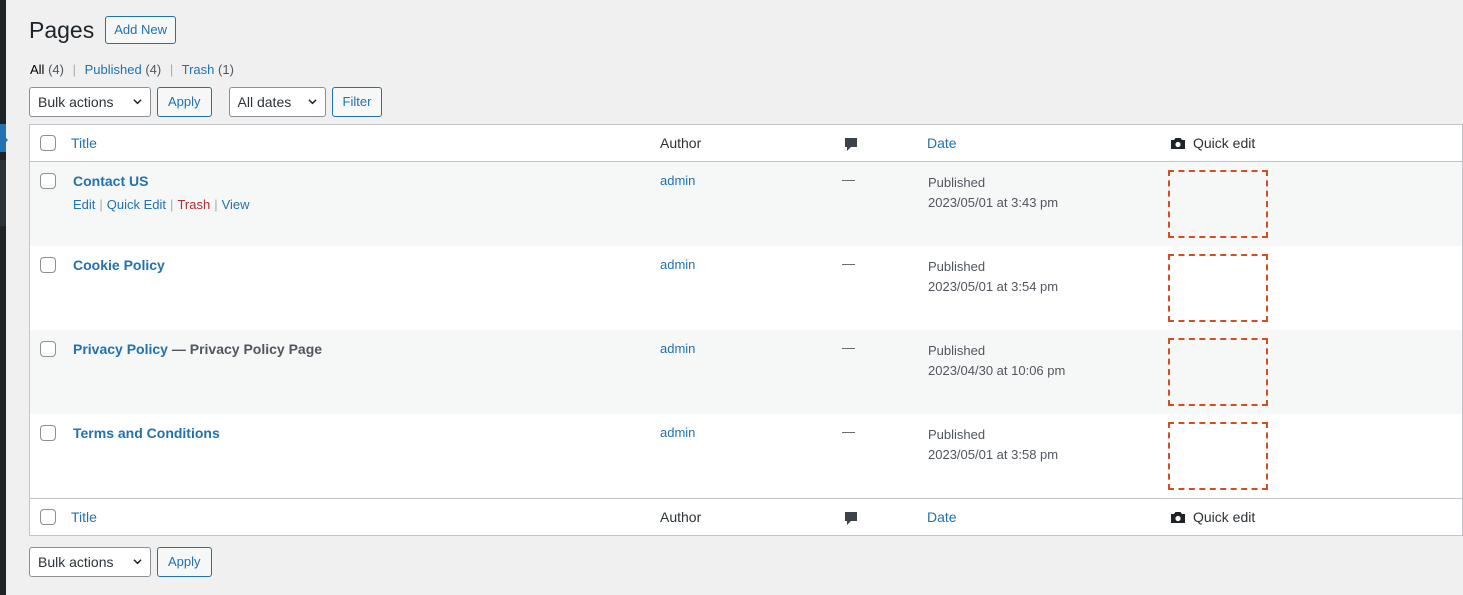 The image size is (1463, 595). I want to click on row-title-link: Terms and Conditions, so click(146, 433).